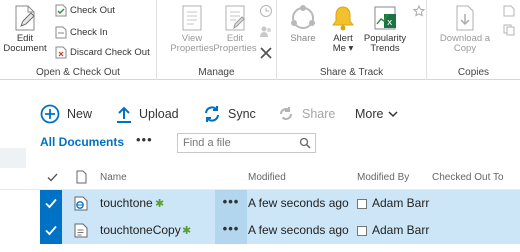 The width and height of the screenshot is (520, 252). What do you see at coordinates (140, 230) in the screenshot?
I see `file-name-link: touchtoneCopy` at bounding box center [140, 230].